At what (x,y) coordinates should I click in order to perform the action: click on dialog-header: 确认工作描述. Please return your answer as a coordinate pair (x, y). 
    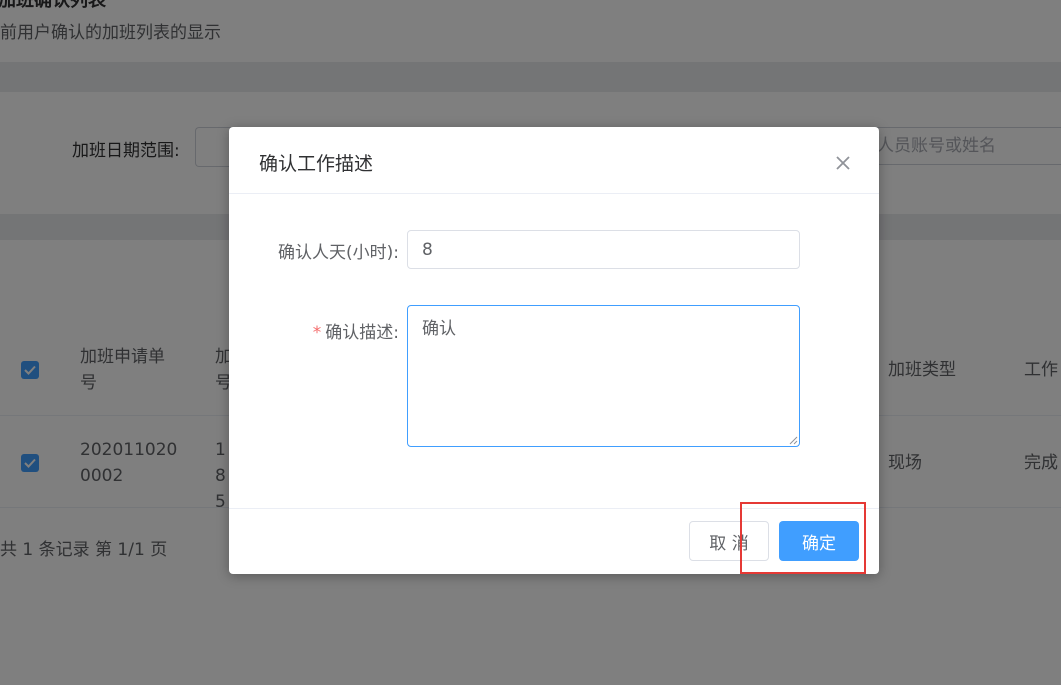
    Looking at the image, I should click on (554, 160).